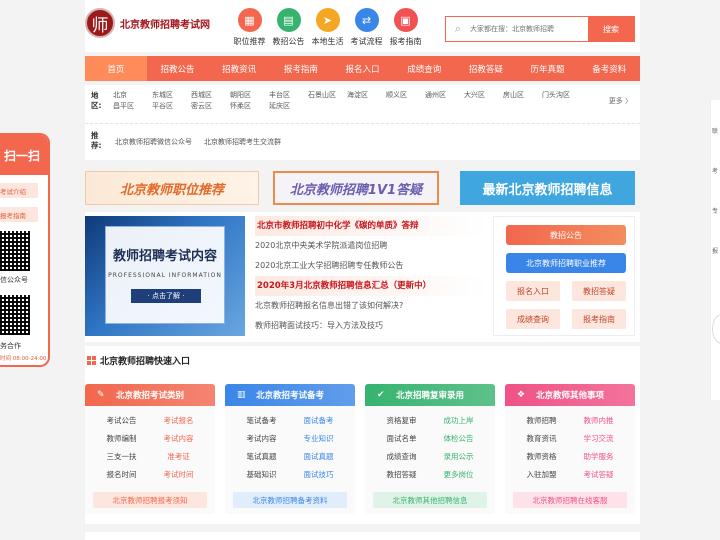  Describe the element at coordinates (444, 95) in the screenshot. I see `district-link: 通州区` at that location.